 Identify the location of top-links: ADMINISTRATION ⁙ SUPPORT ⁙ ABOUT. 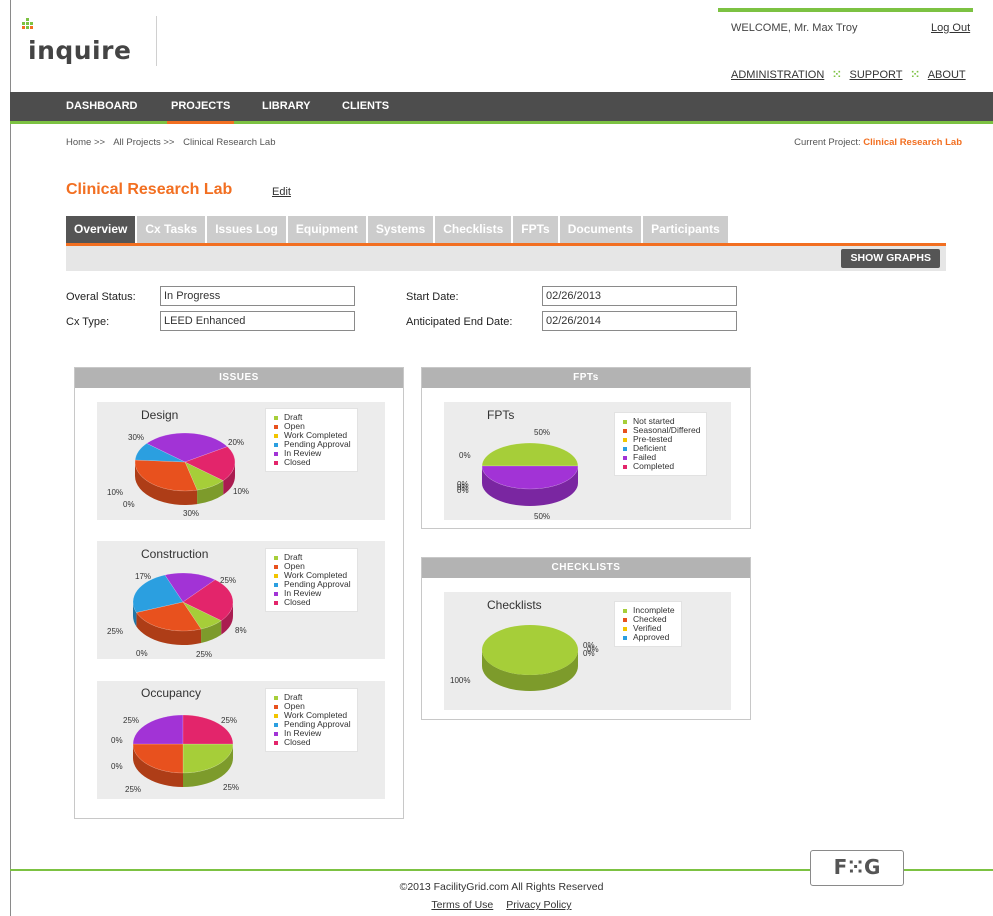
(848, 75).